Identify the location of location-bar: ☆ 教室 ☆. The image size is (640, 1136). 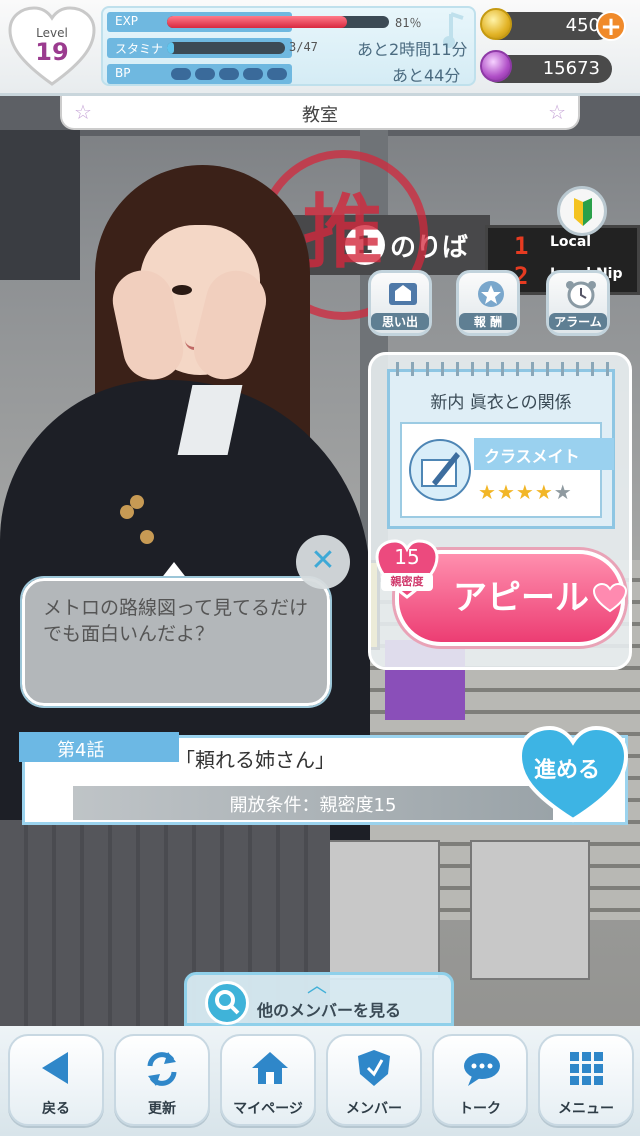
(320, 113).